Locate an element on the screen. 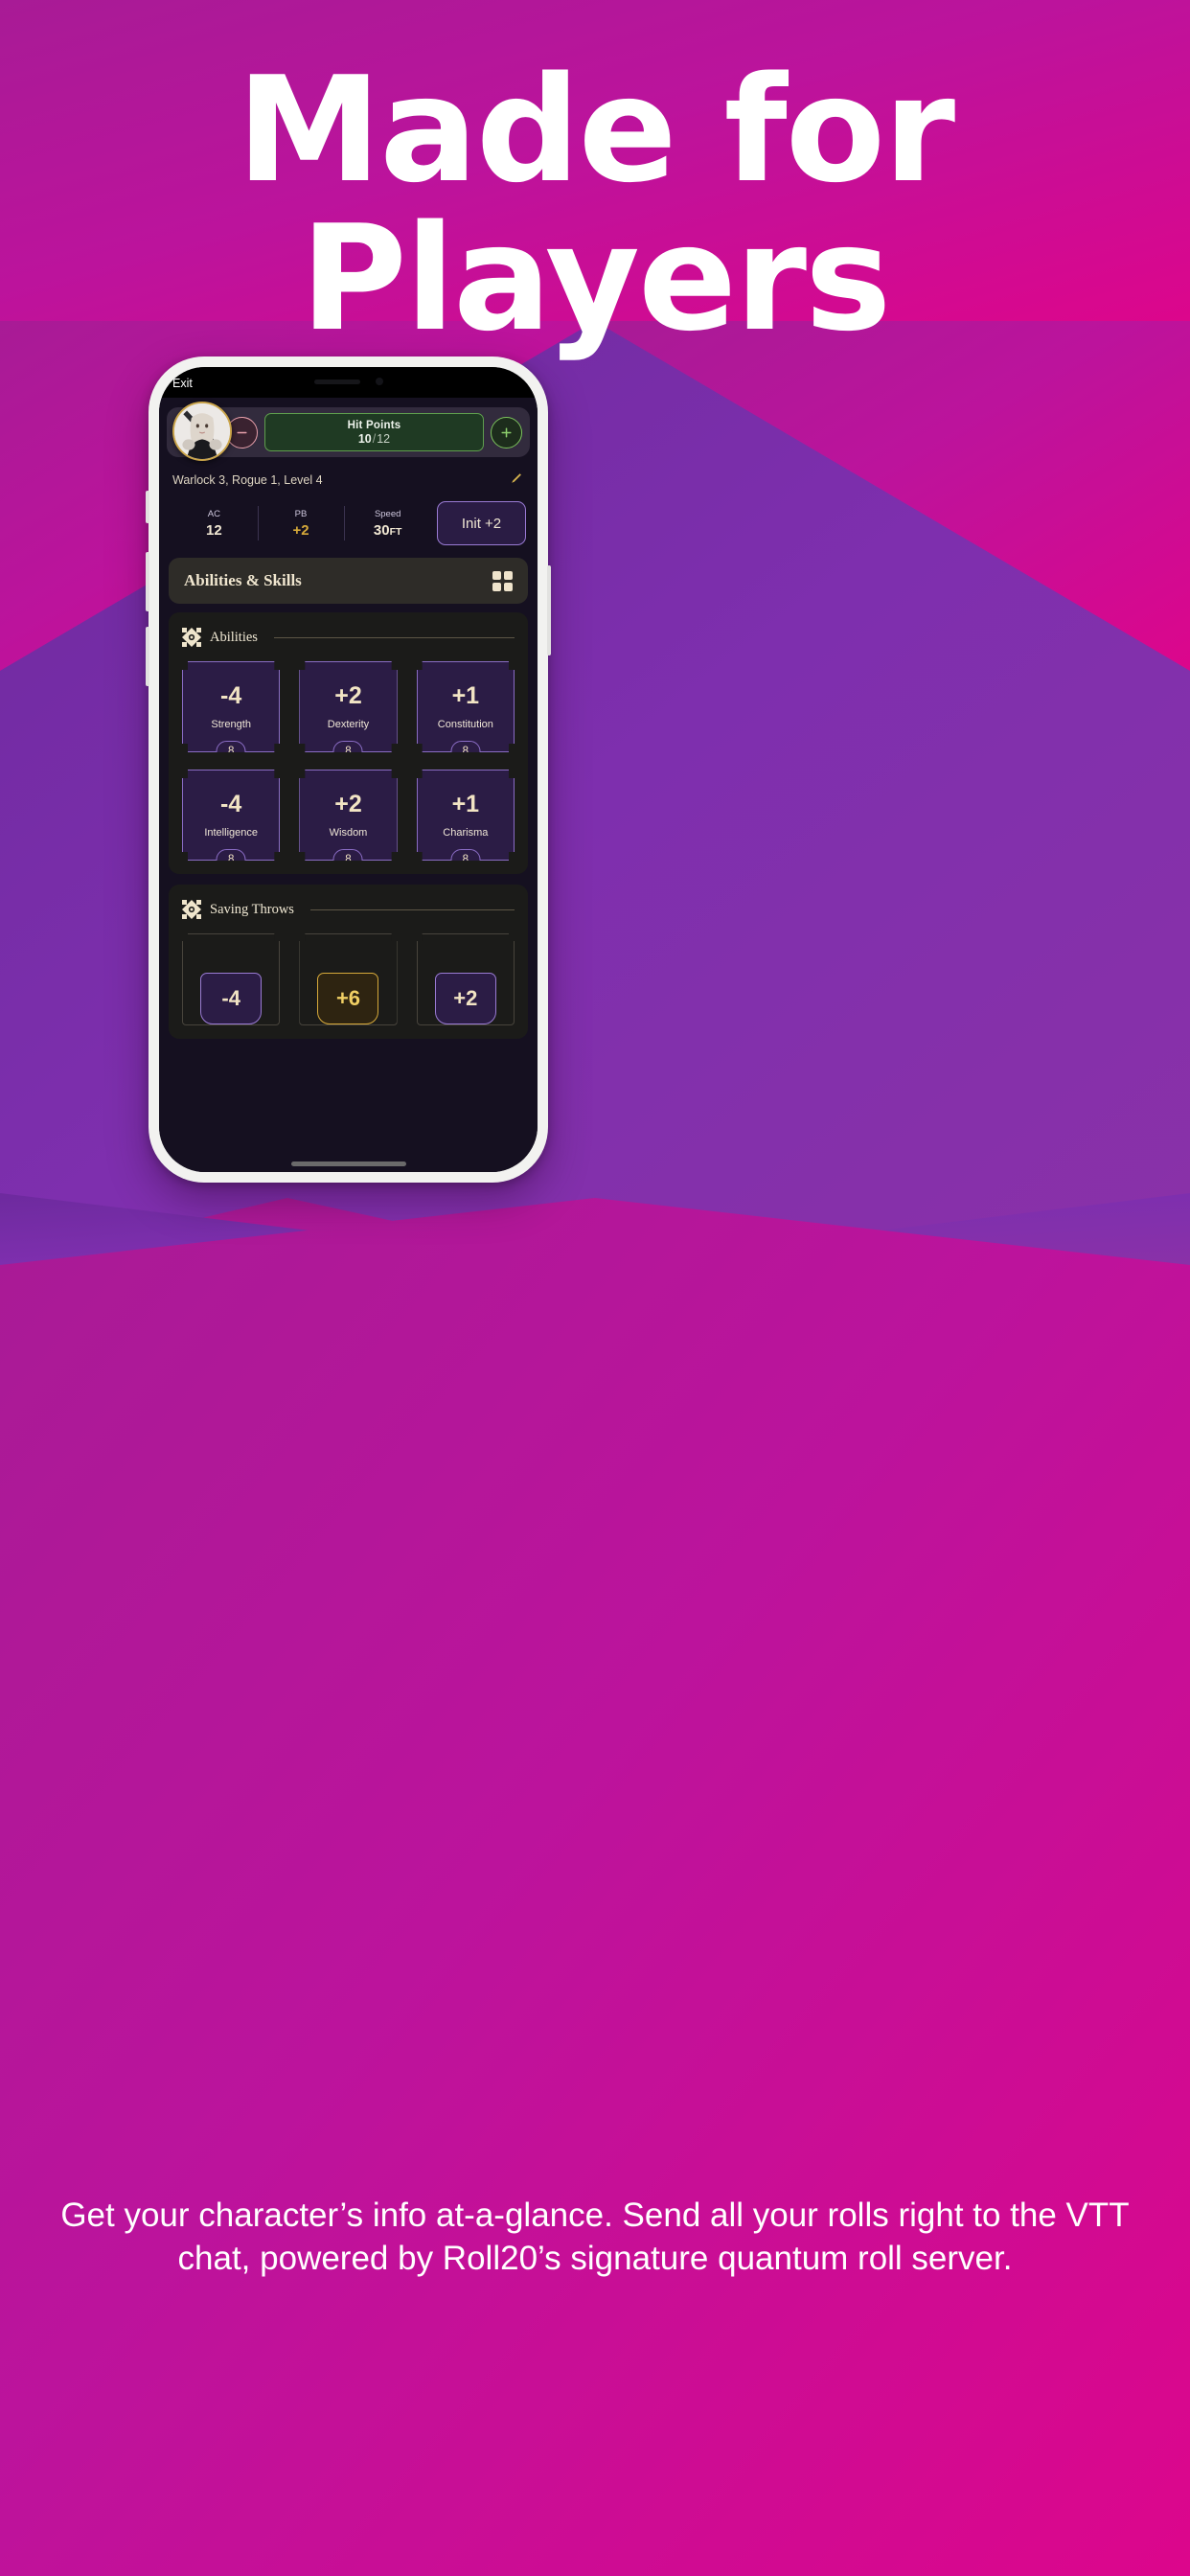 This screenshot has width=1190, height=2576. class-row: Warlock 3, Rogue 1, Level 4 is located at coordinates (348, 480).